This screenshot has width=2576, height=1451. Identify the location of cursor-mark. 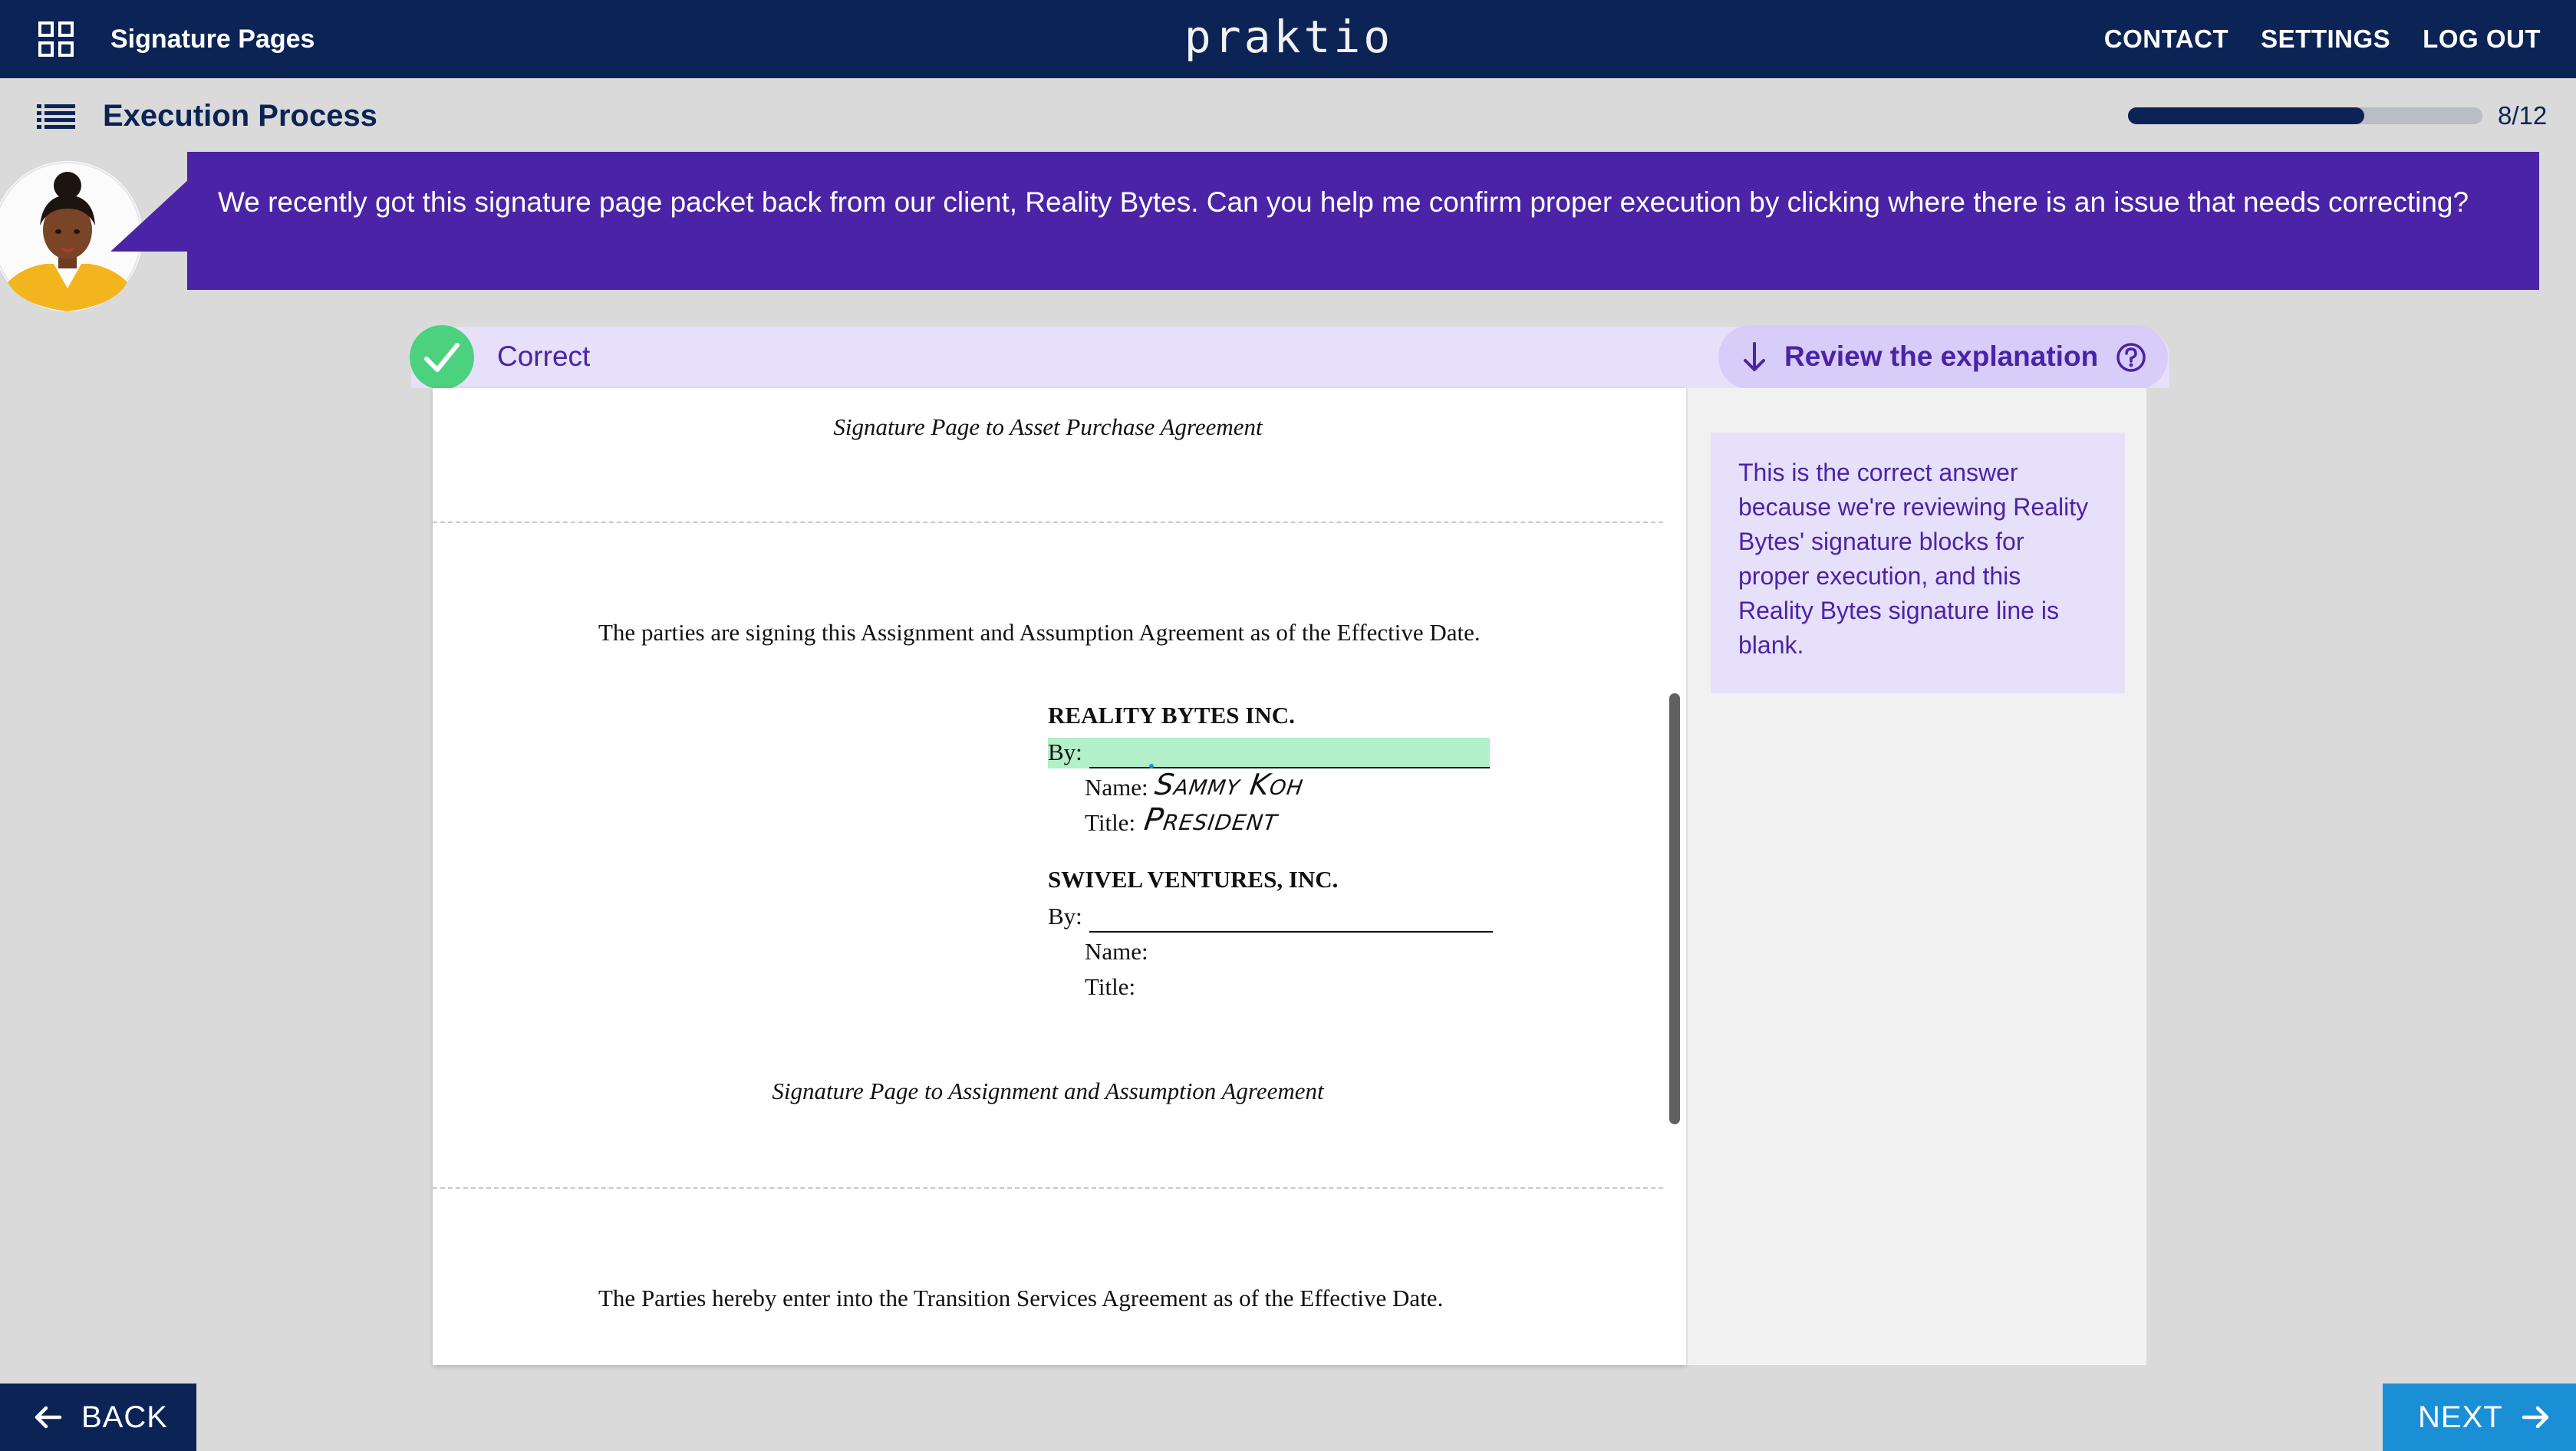
(1151, 766).